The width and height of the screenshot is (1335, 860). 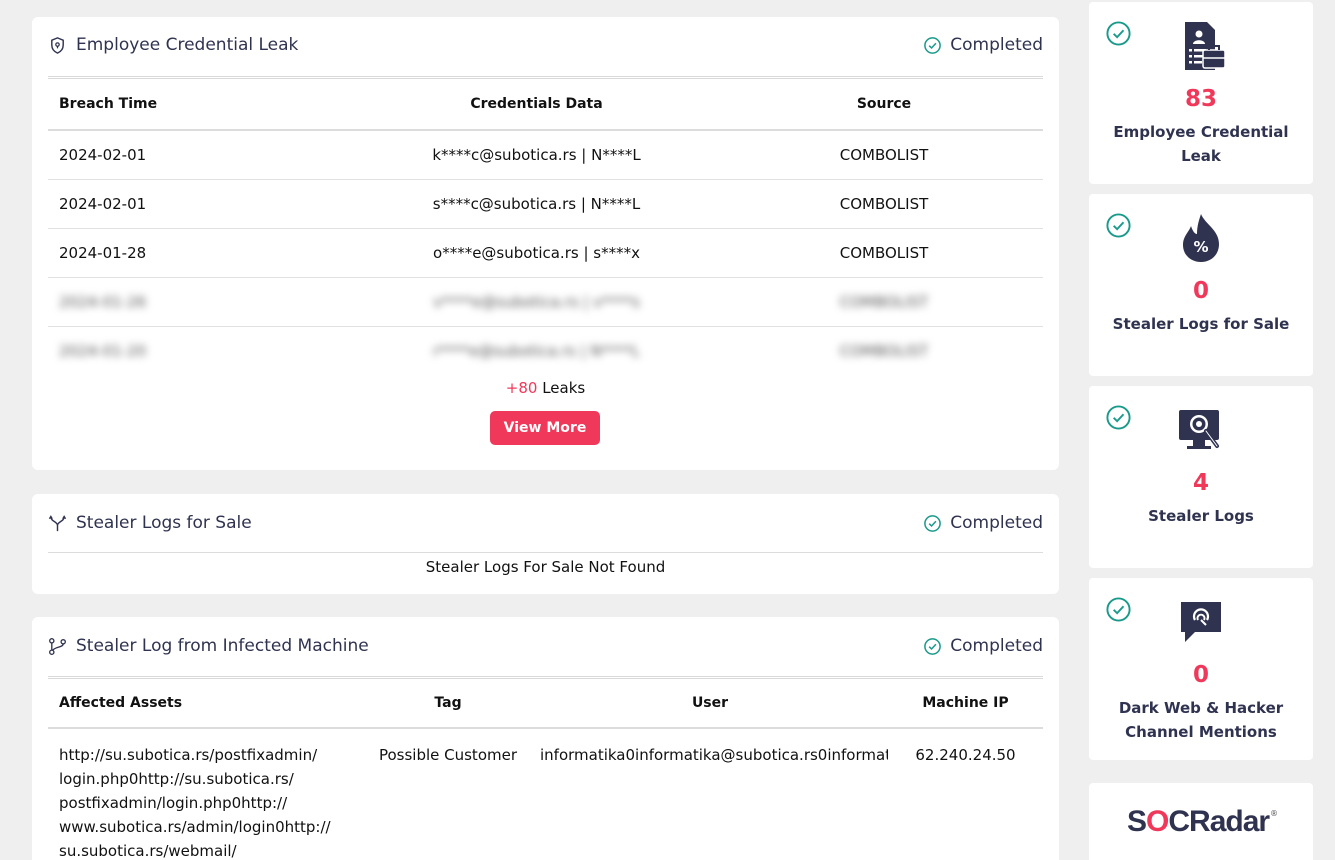 I want to click on table-header-row: Breach Time Credentials Data Source, so click(x=545, y=104).